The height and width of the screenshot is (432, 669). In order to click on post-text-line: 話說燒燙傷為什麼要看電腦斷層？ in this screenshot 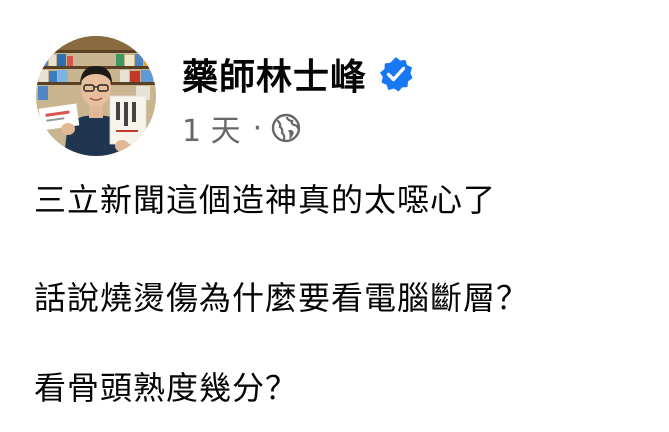, I will do `click(282, 298)`.